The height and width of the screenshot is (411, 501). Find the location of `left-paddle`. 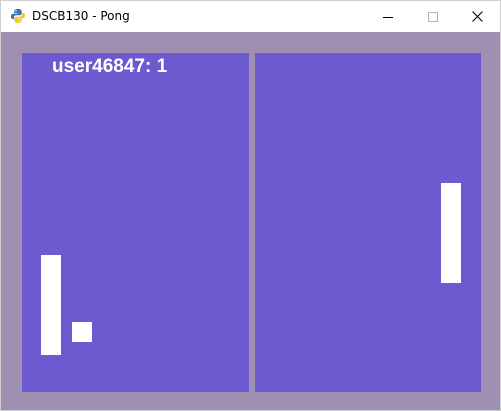

left-paddle is located at coordinates (51, 305).